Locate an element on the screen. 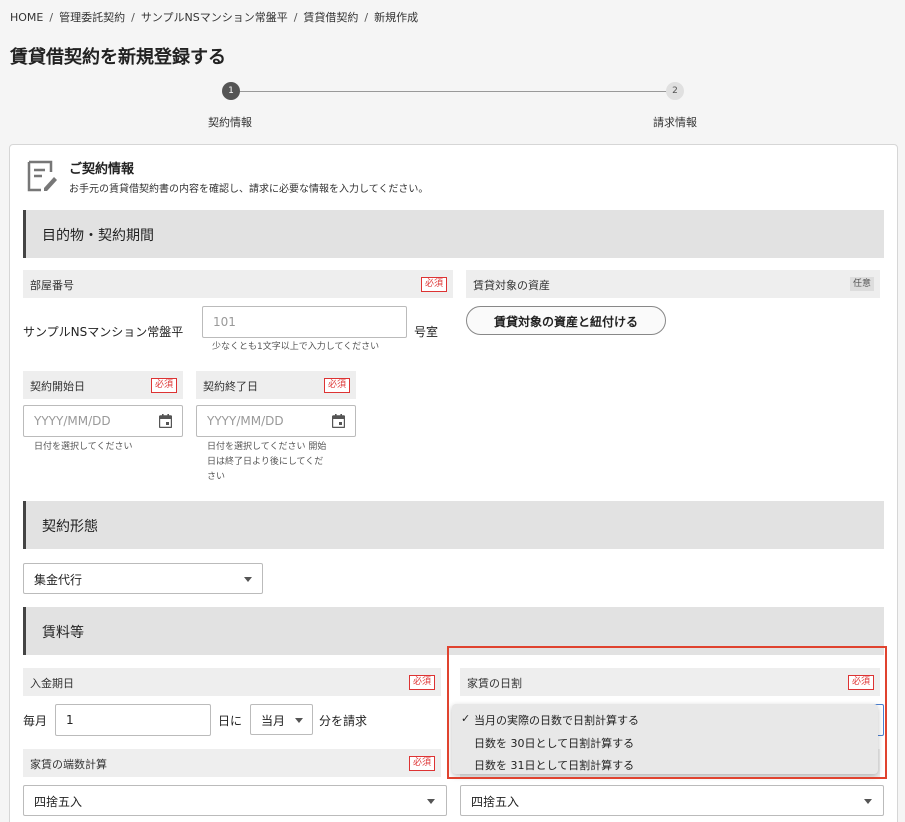  card-description: お手元の賃貸借契約書の内容を確認し、請求に必要な情報を入力してください。 is located at coordinates (249, 189).